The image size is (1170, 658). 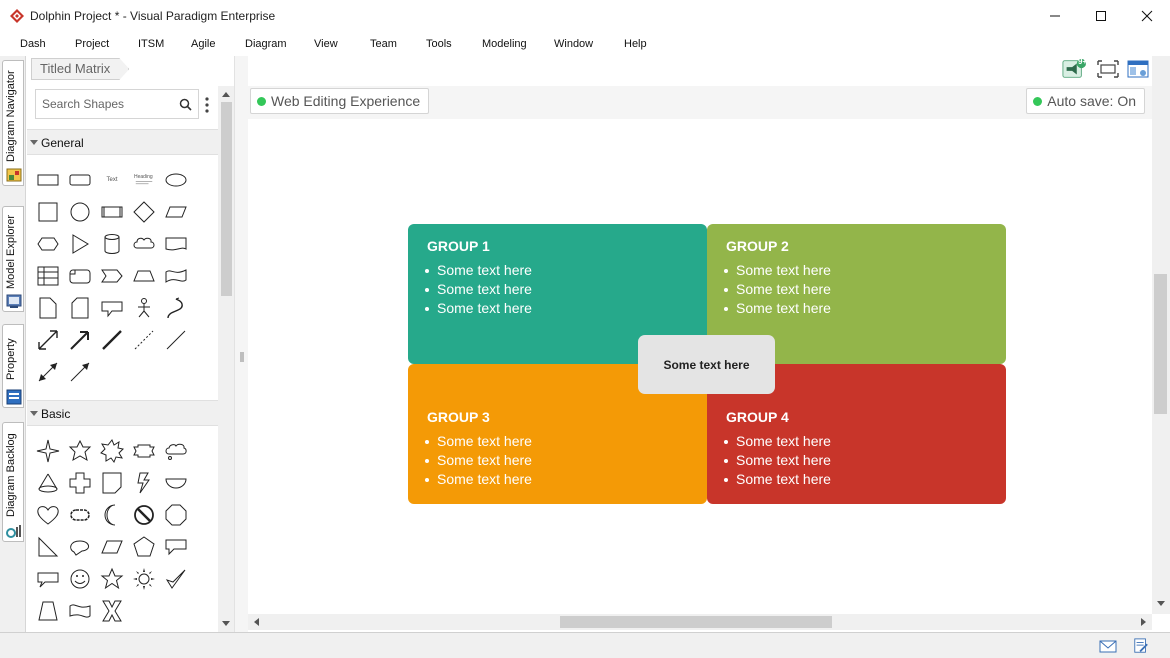 I want to click on panel-splitter, so click(x=241, y=344).